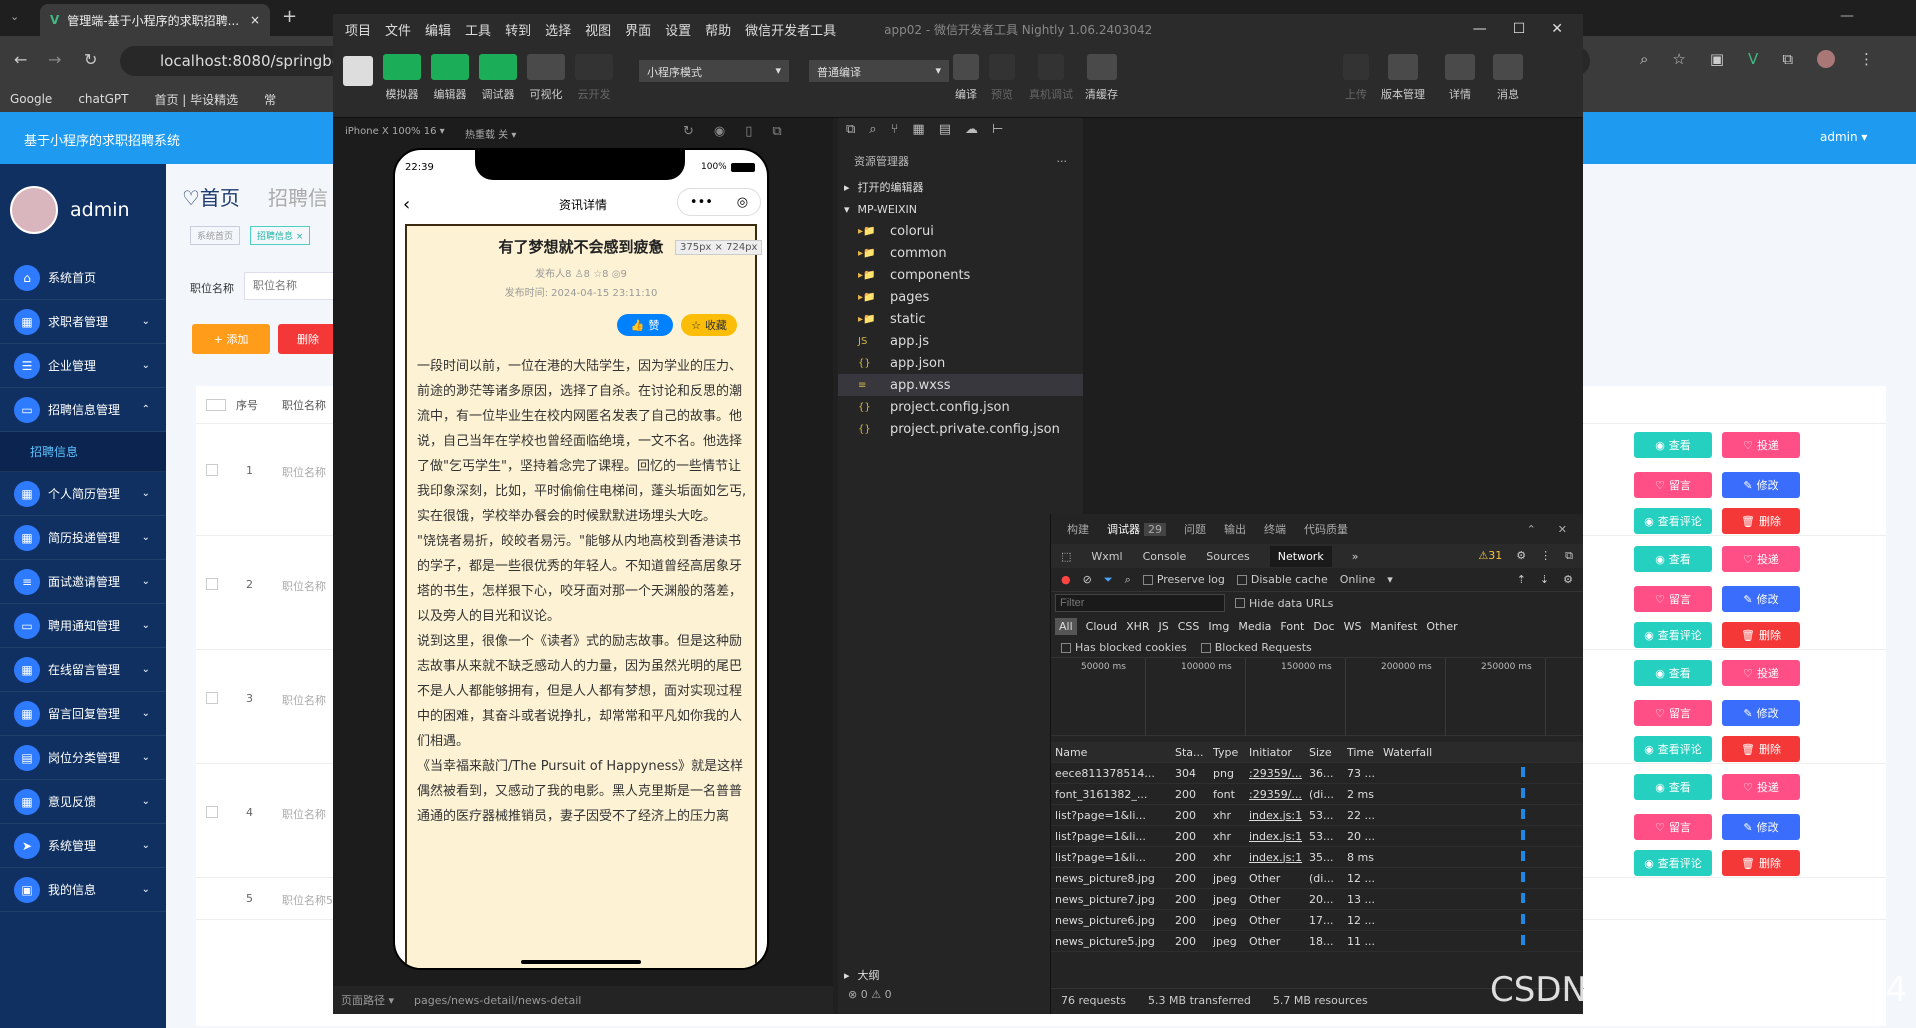  I want to click on vue-devtools-icon: V, so click(1753, 59).